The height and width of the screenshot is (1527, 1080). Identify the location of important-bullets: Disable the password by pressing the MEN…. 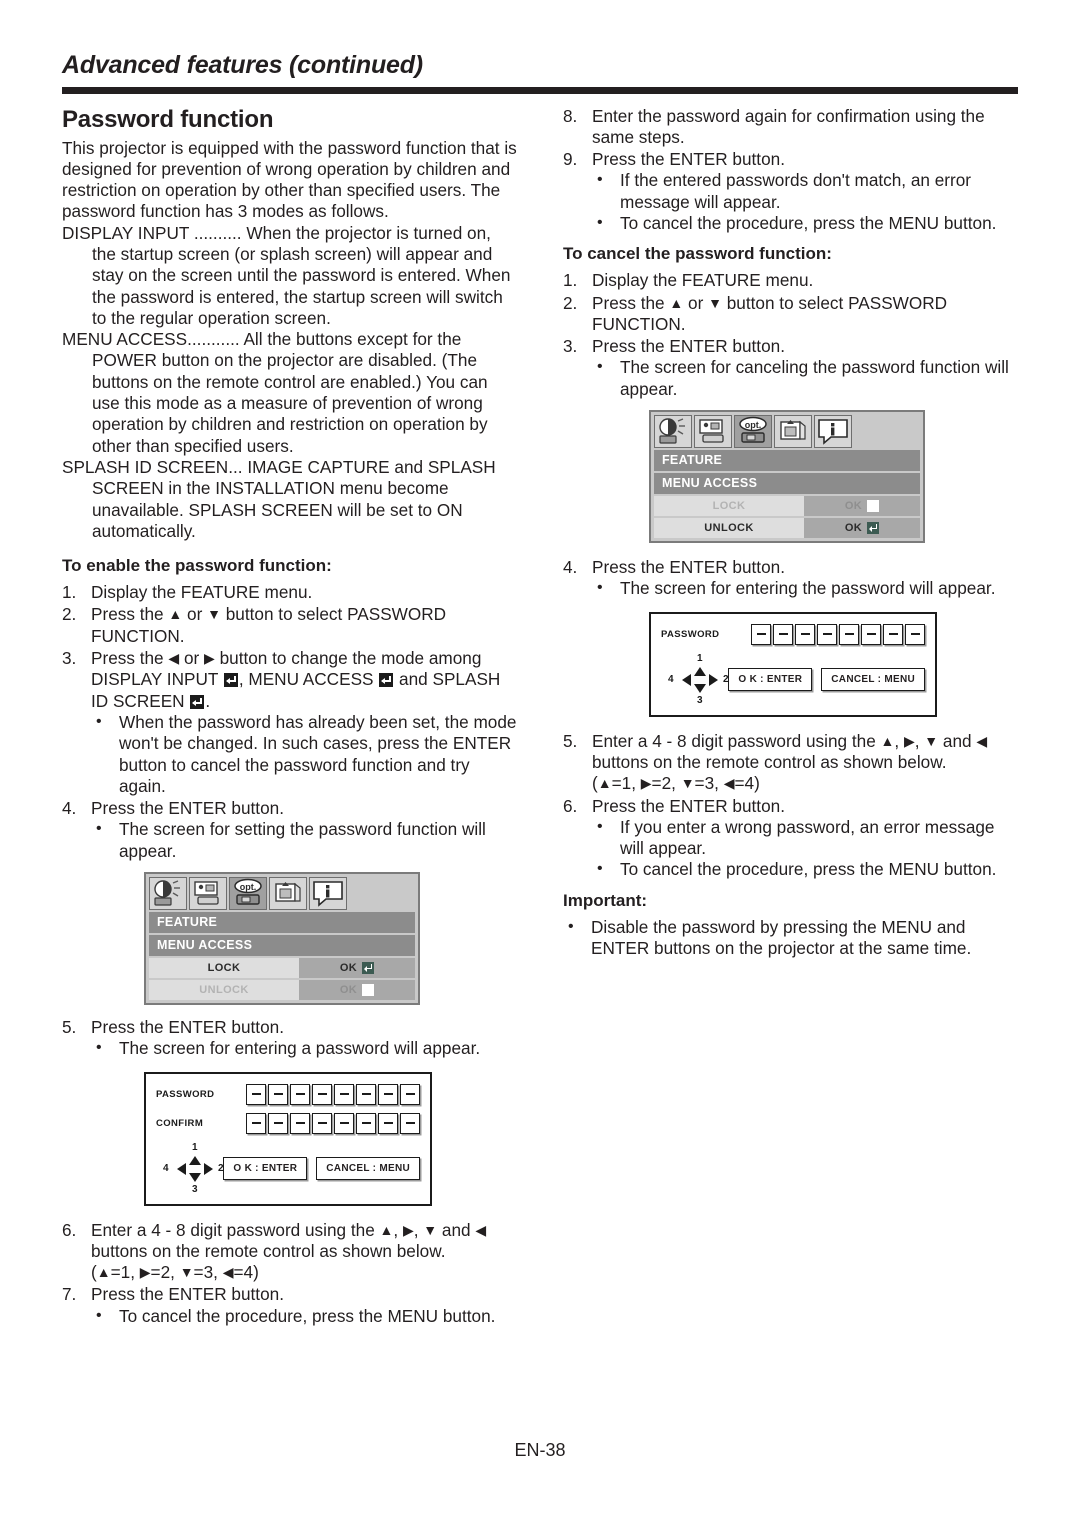
(790, 938).